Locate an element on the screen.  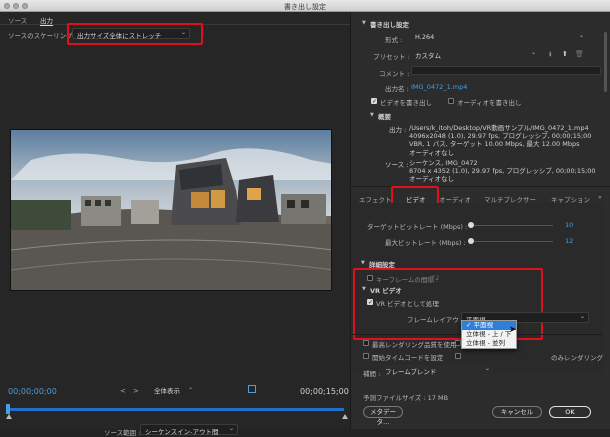
output-name-label: 出力名 : is located at coordinates (397, 89).